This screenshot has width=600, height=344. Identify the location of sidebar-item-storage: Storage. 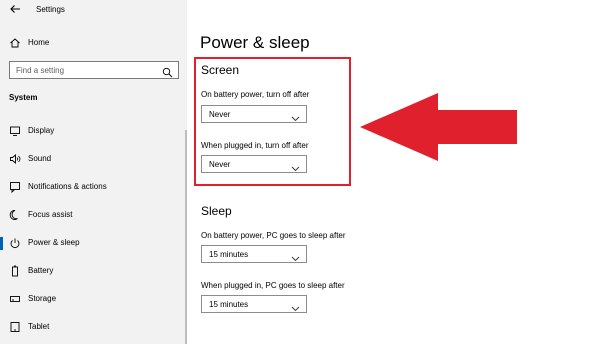
(92, 299).